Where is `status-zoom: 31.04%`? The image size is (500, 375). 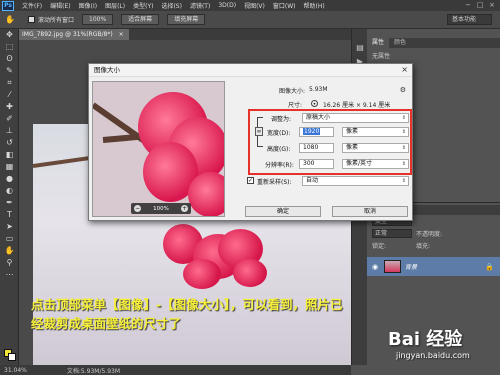 status-zoom: 31.04% is located at coordinates (15, 370).